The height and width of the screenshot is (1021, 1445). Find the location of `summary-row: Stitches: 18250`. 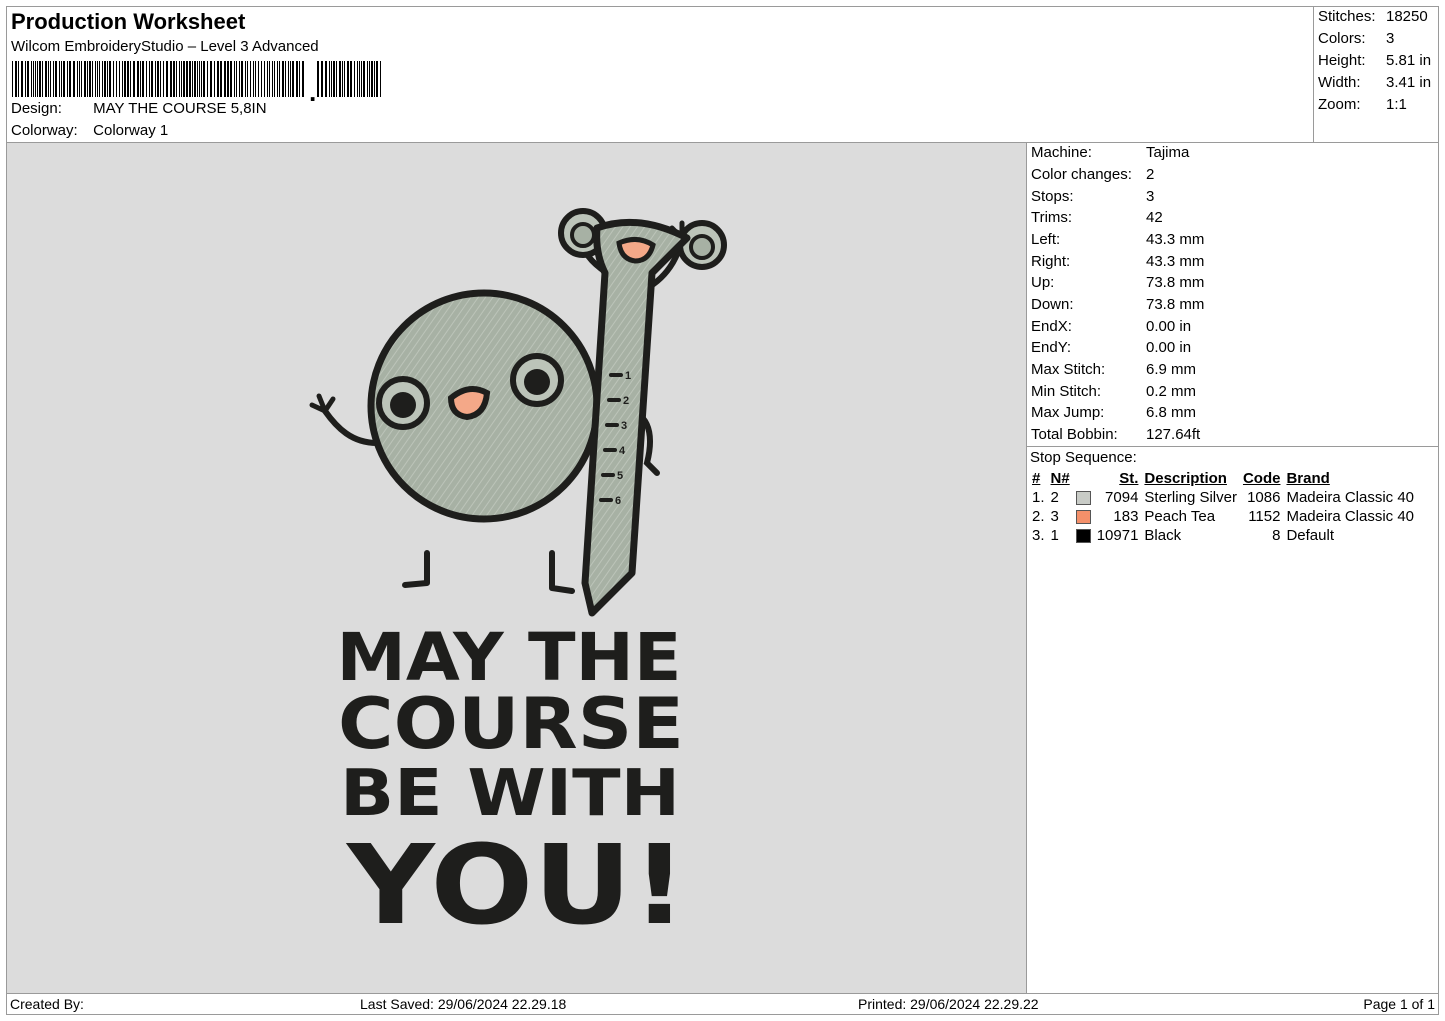

summary-row: Stitches: 18250 is located at coordinates (1373, 16).